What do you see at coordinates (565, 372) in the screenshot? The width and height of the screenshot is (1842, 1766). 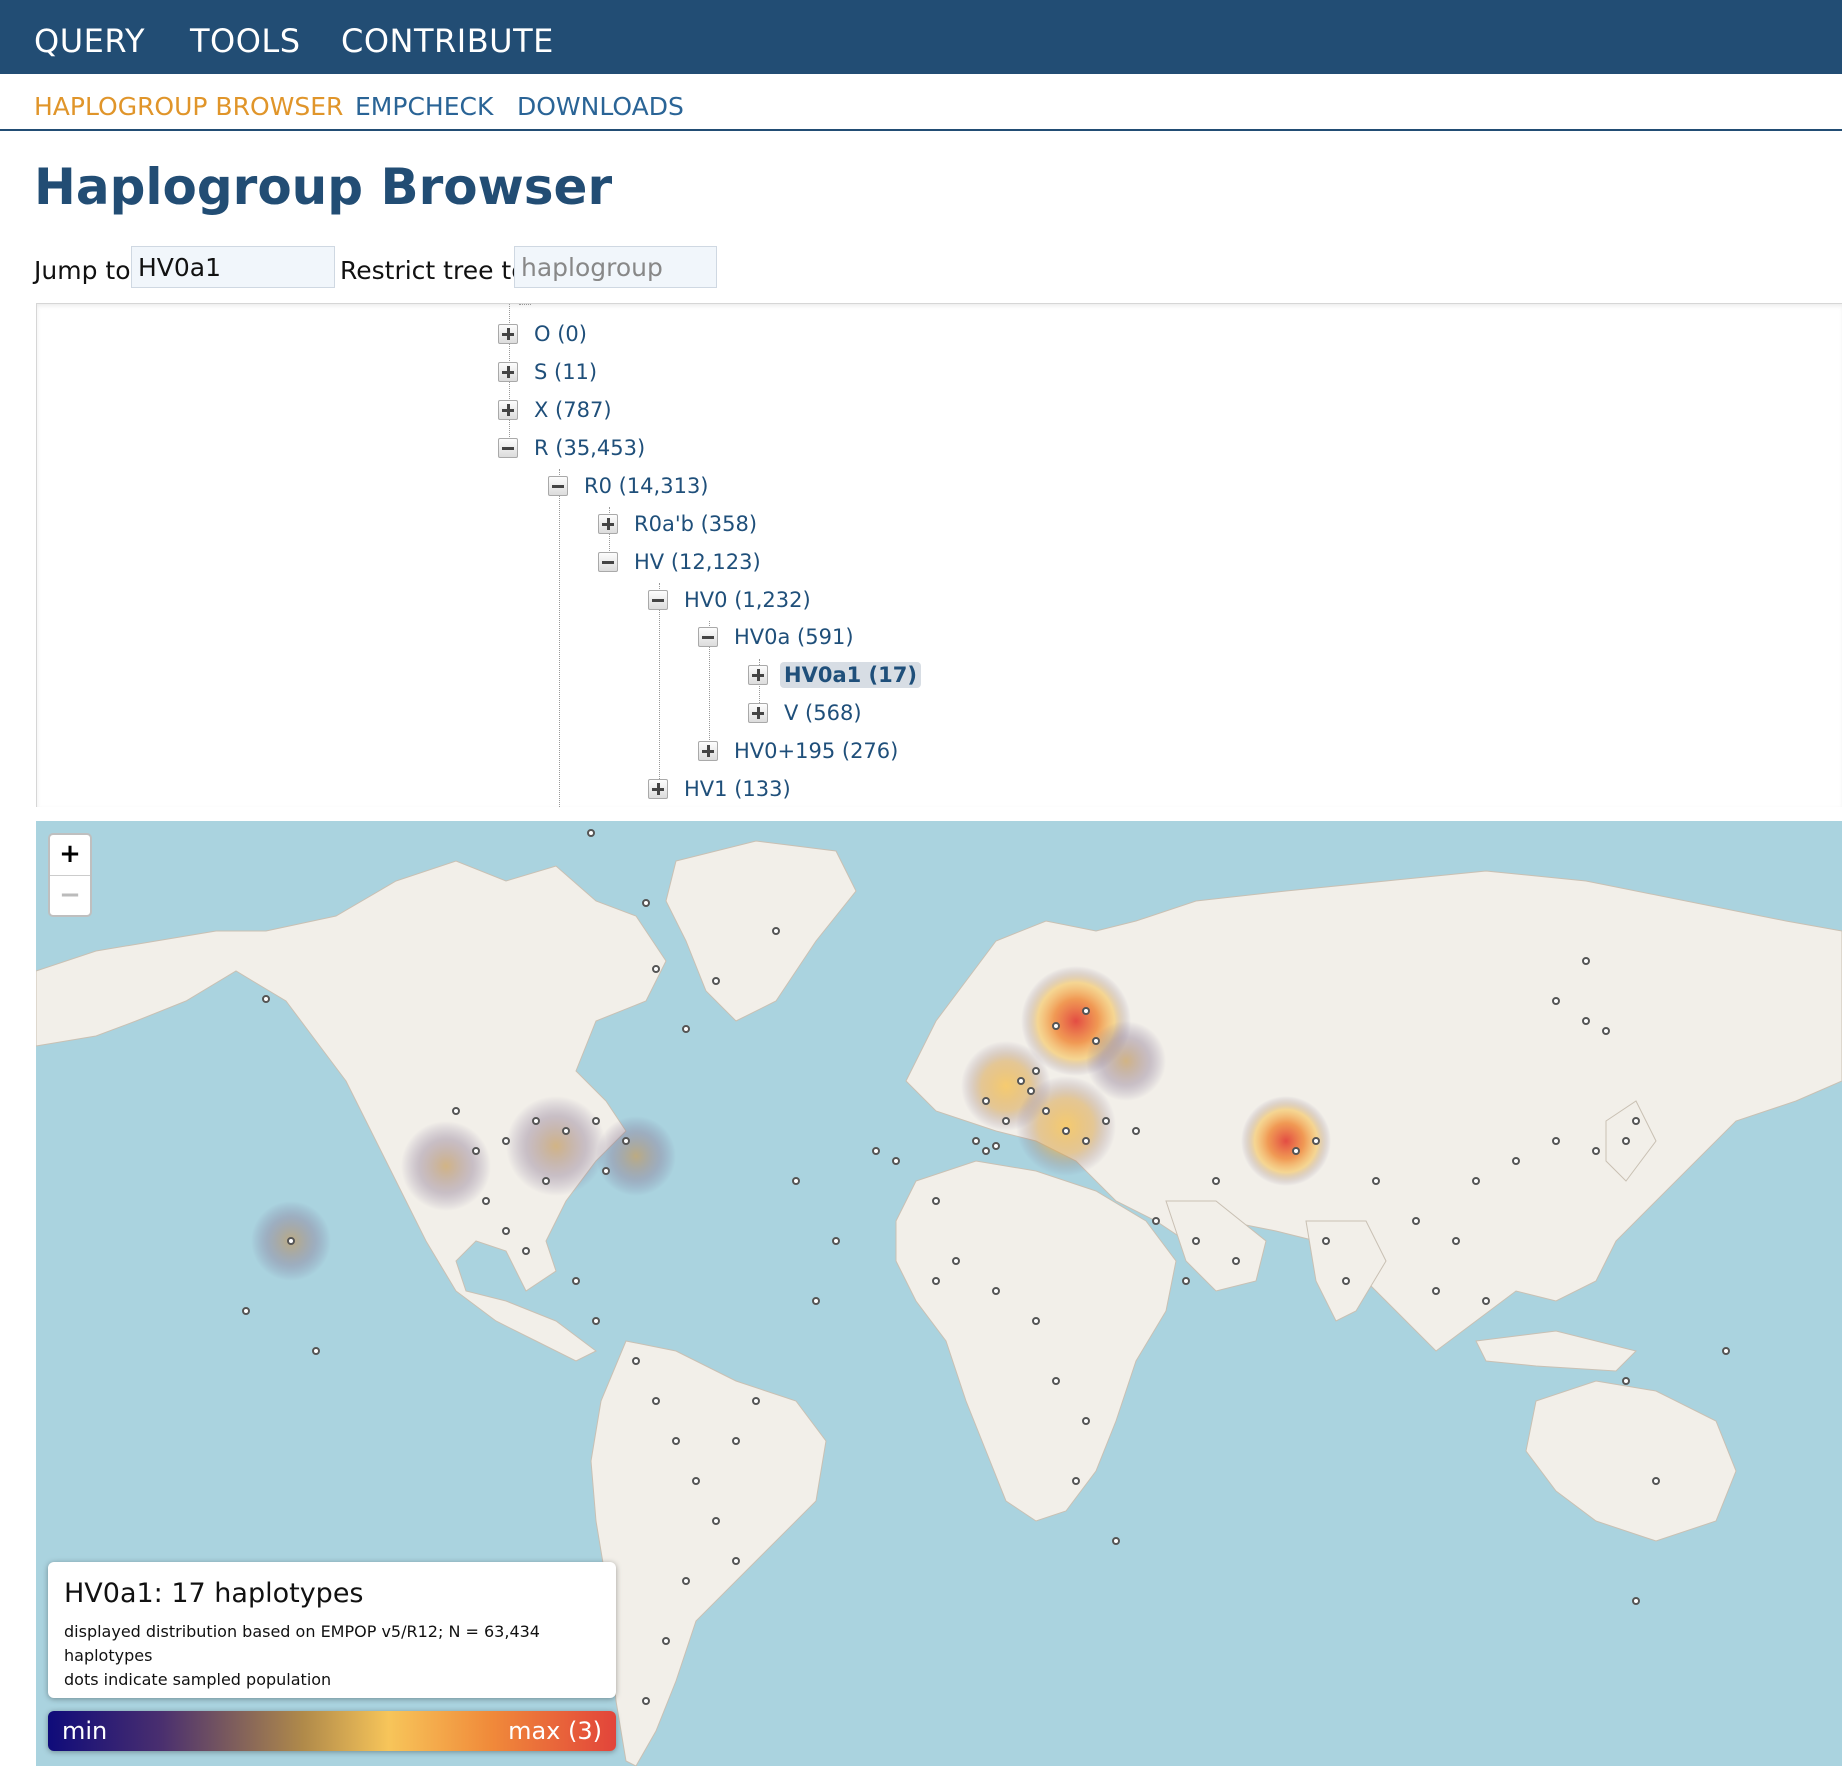 I see `tree-node-label: S (11)` at bounding box center [565, 372].